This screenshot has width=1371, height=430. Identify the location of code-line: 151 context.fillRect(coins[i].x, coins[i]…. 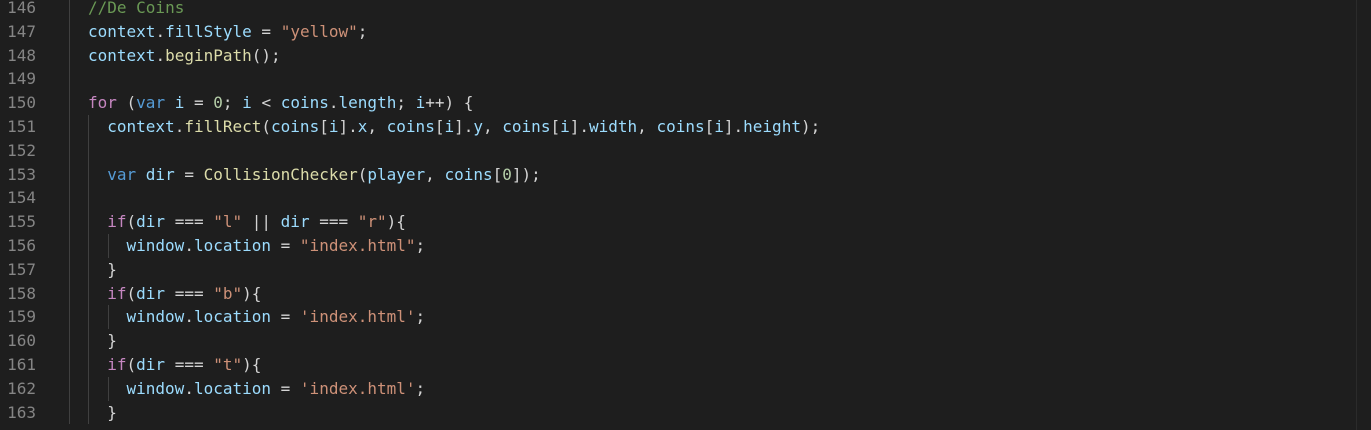
(685, 126).